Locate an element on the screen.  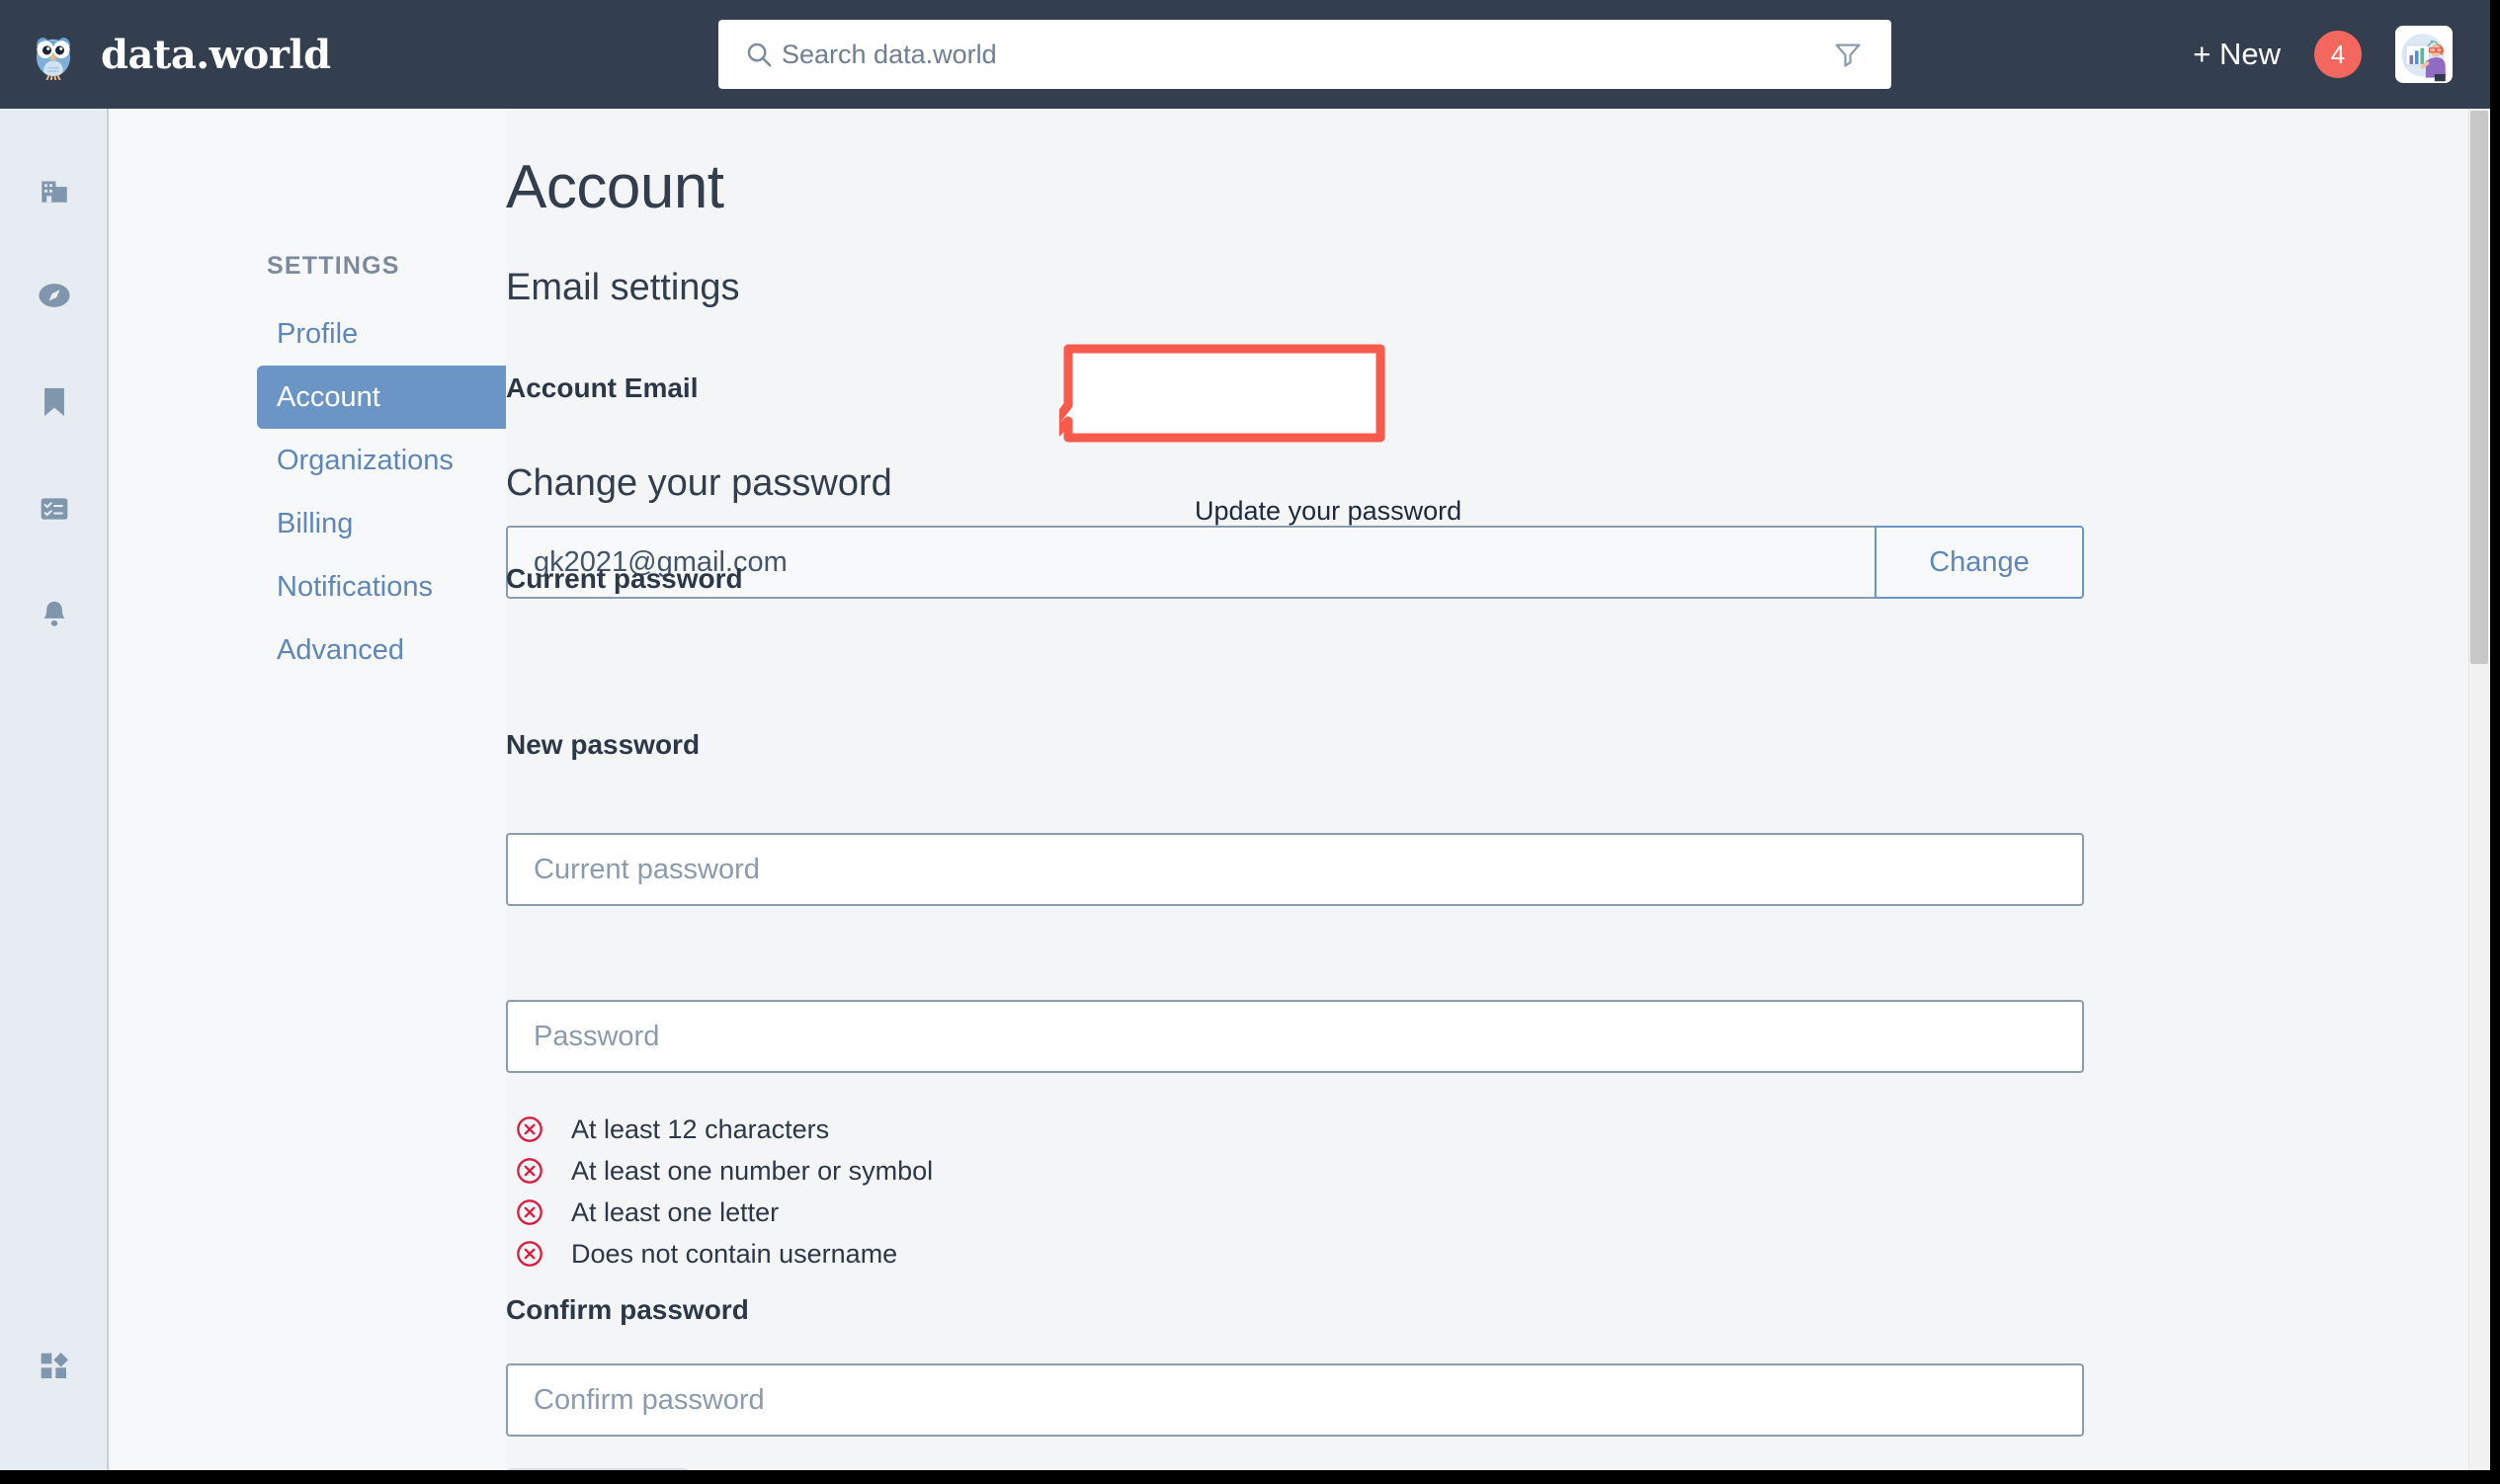
notification-badge: 4 is located at coordinates (2338, 54).